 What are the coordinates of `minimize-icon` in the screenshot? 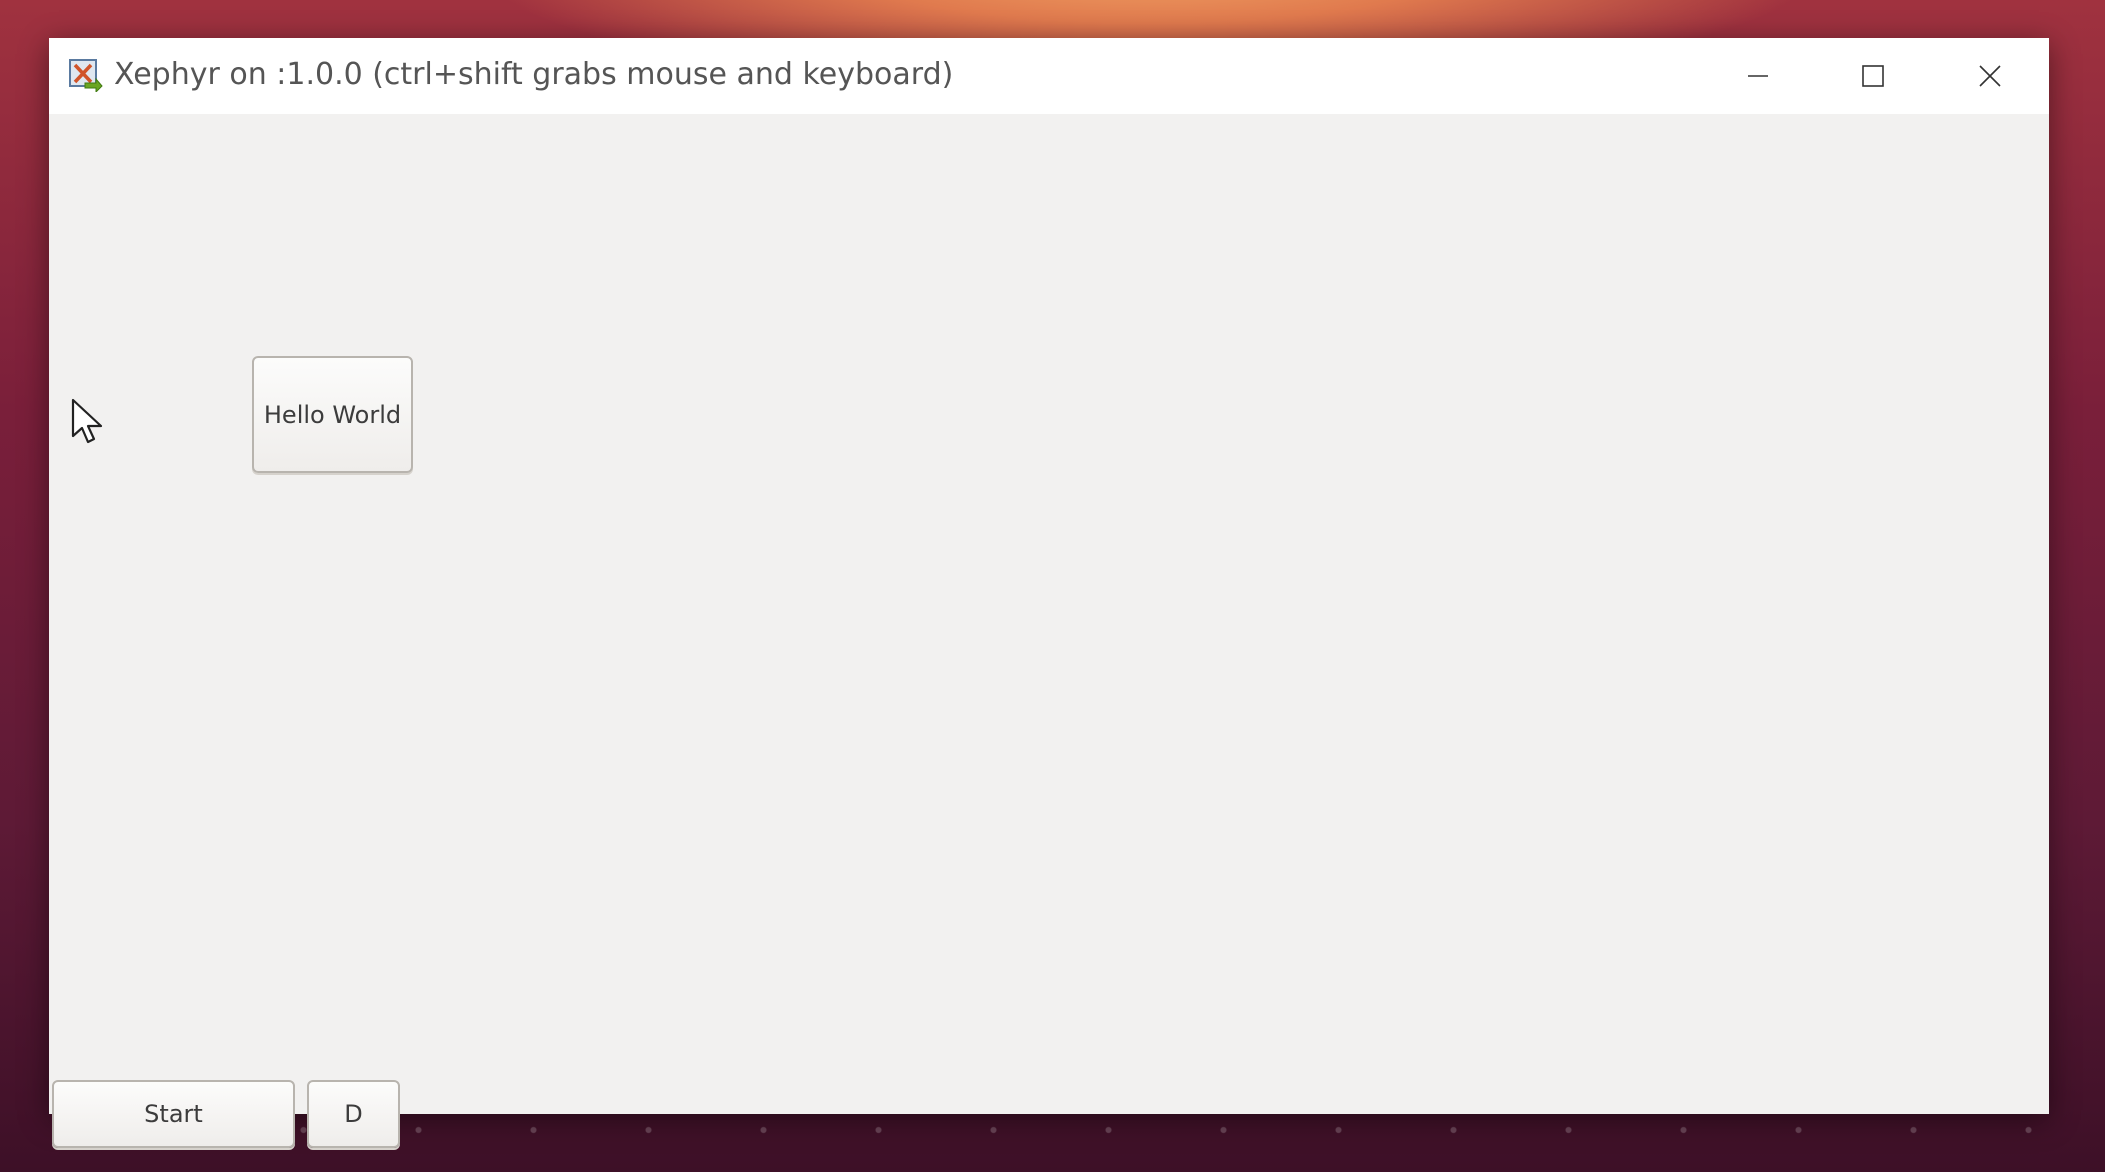 It's located at (1758, 76).